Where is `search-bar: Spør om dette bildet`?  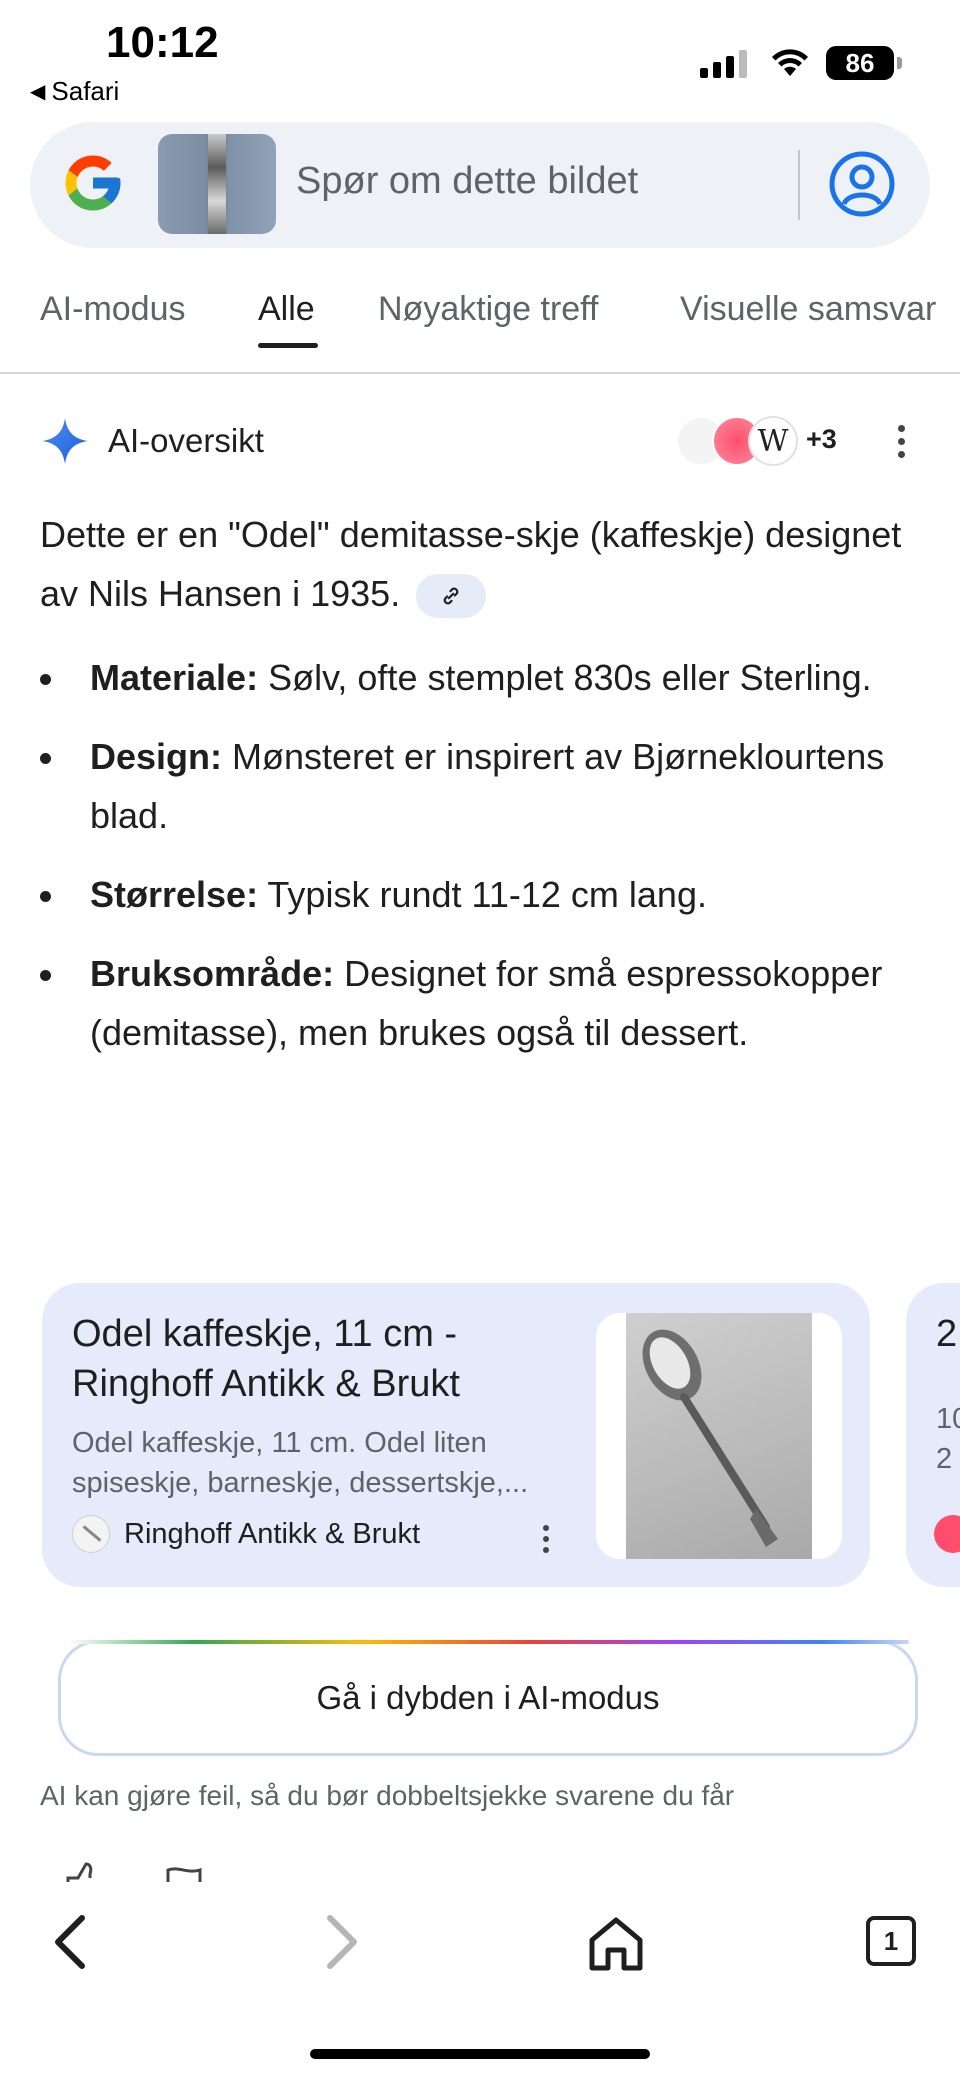
search-bar: Spør om dette bildet is located at coordinates (480, 185).